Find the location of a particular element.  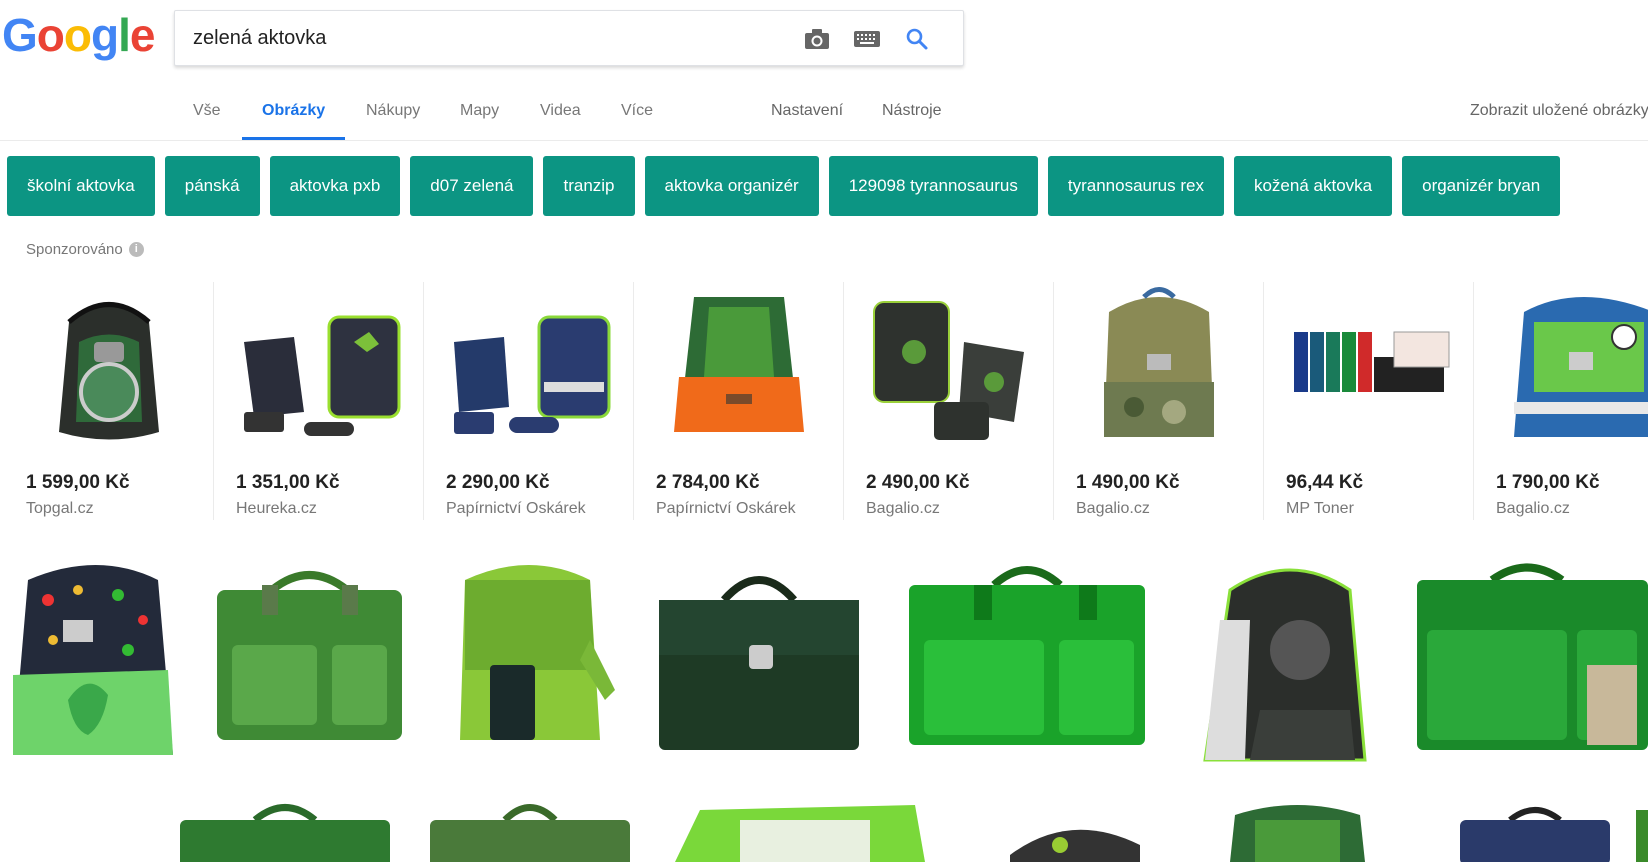

logo-letter: e is located at coordinates (142, 35).